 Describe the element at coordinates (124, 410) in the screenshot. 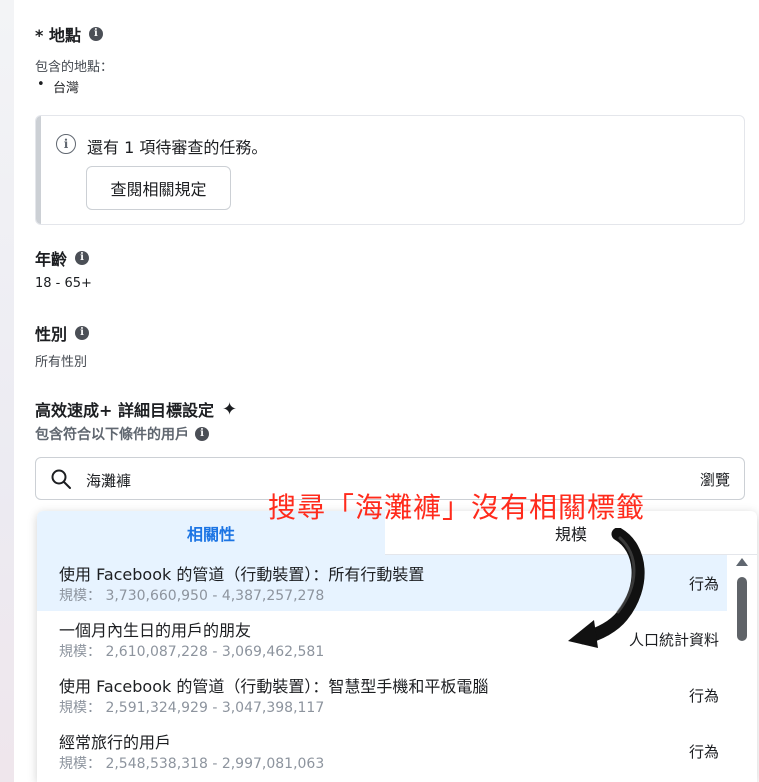

I see `detailed-targeting-title: 高效速成+ 詳細目標設定` at that location.